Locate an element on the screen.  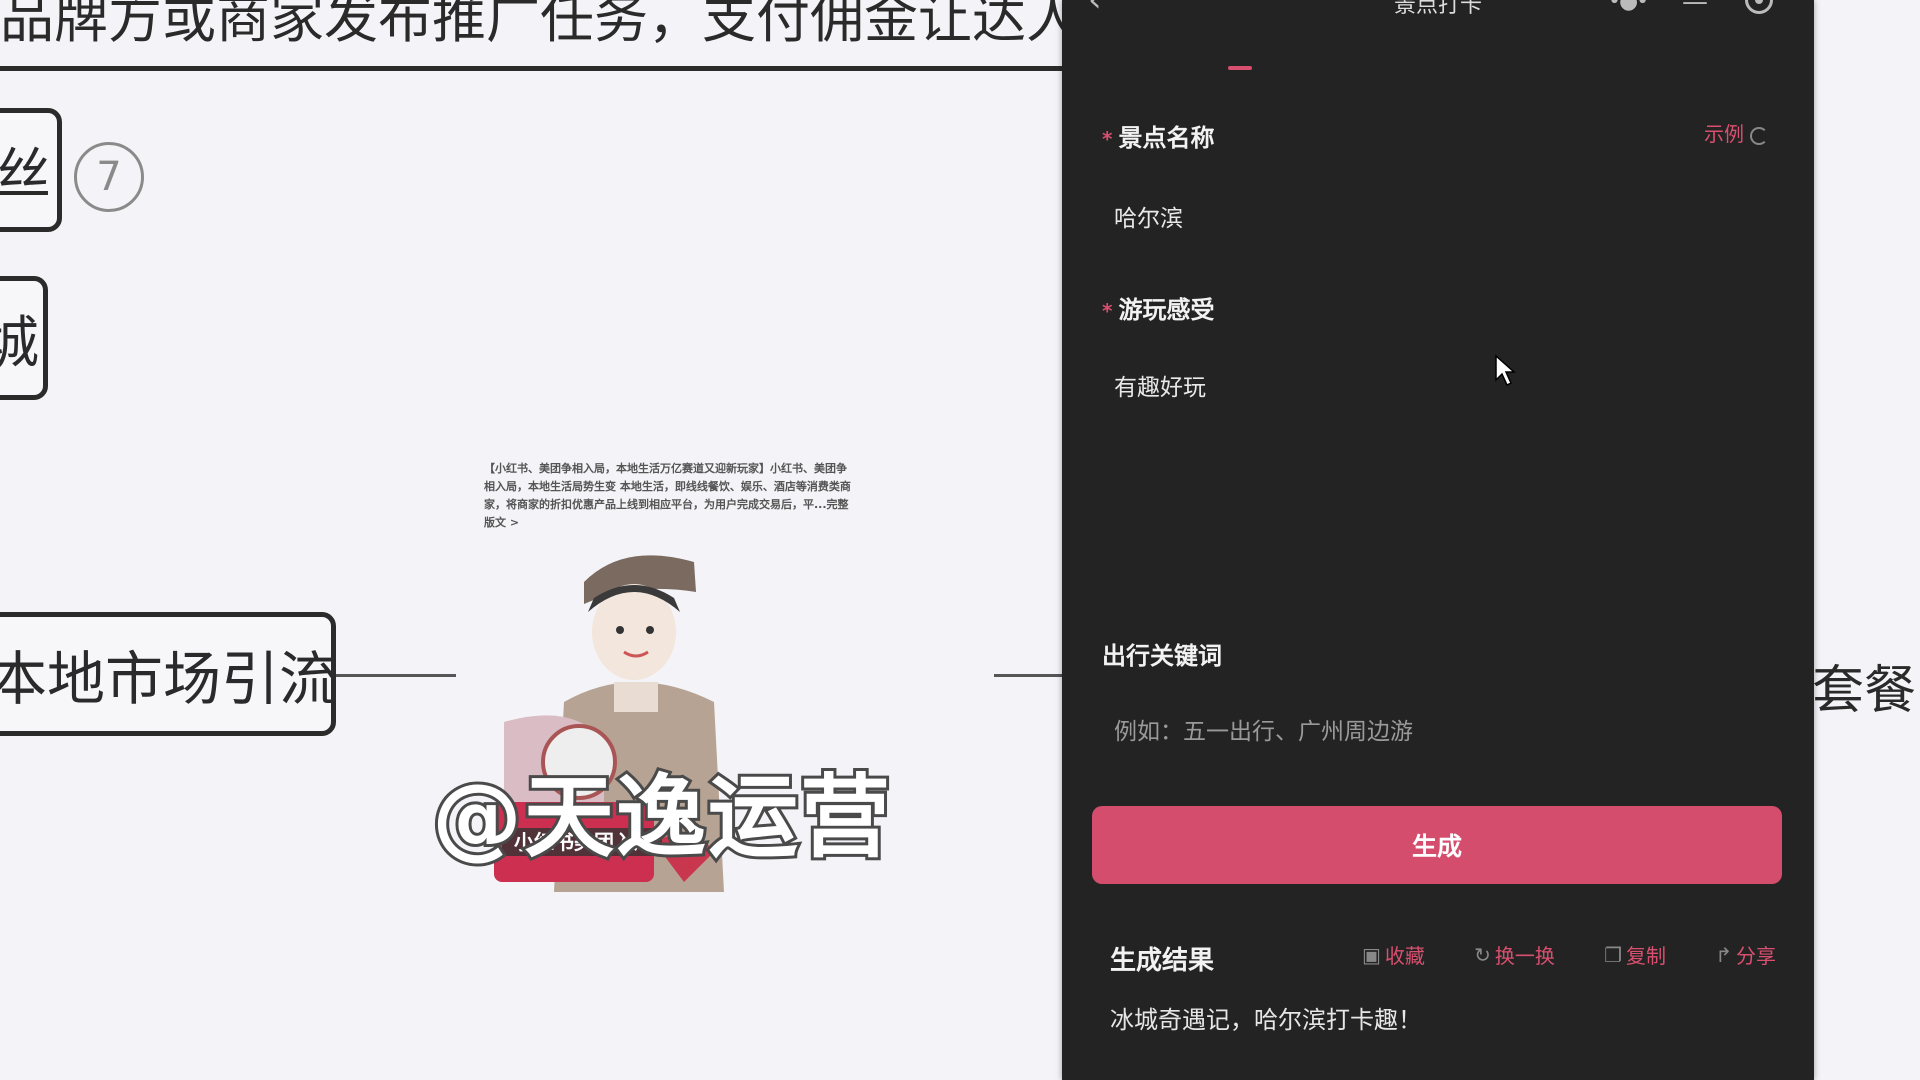
connector-right is located at coordinates (1029, 675).